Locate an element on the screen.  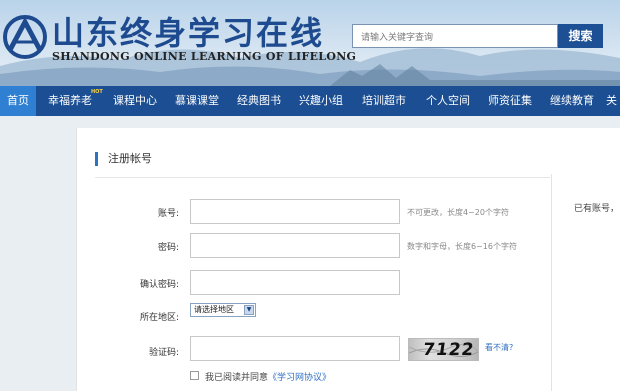
account-label: 账号: is located at coordinates (168, 214).